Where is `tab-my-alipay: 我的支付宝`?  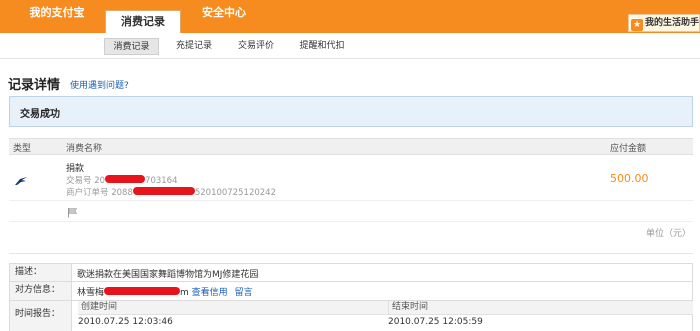 tab-my-alipay: 我的支付宝 is located at coordinates (57, 16).